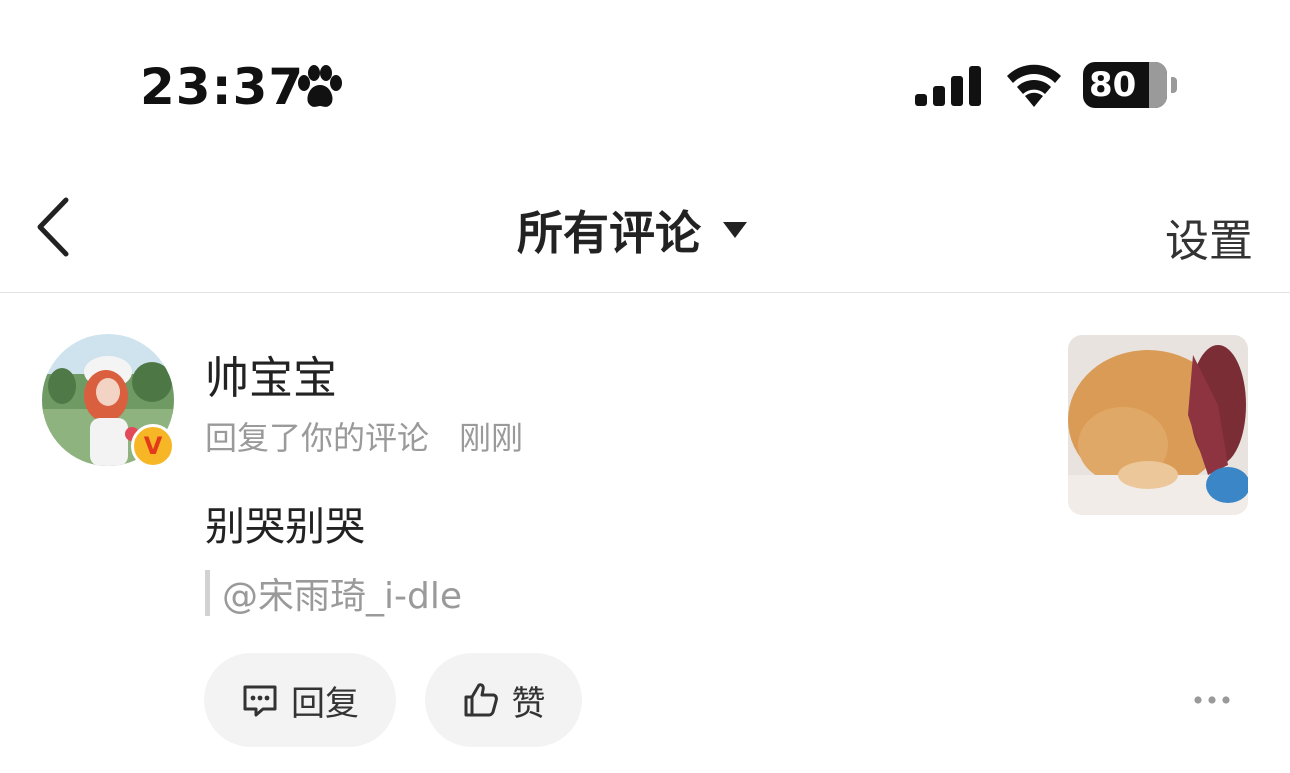 Image resolution: width=1290 pixels, height=773 pixels. I want to click on settings-button: 设置, so click(1209, 237).